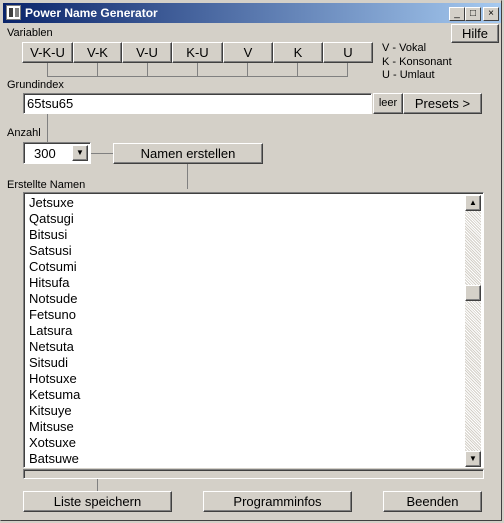  Describe the element at coordinates (197, 103) in the screenshot. I see `grundindex-input: 65tsu65` at that location.